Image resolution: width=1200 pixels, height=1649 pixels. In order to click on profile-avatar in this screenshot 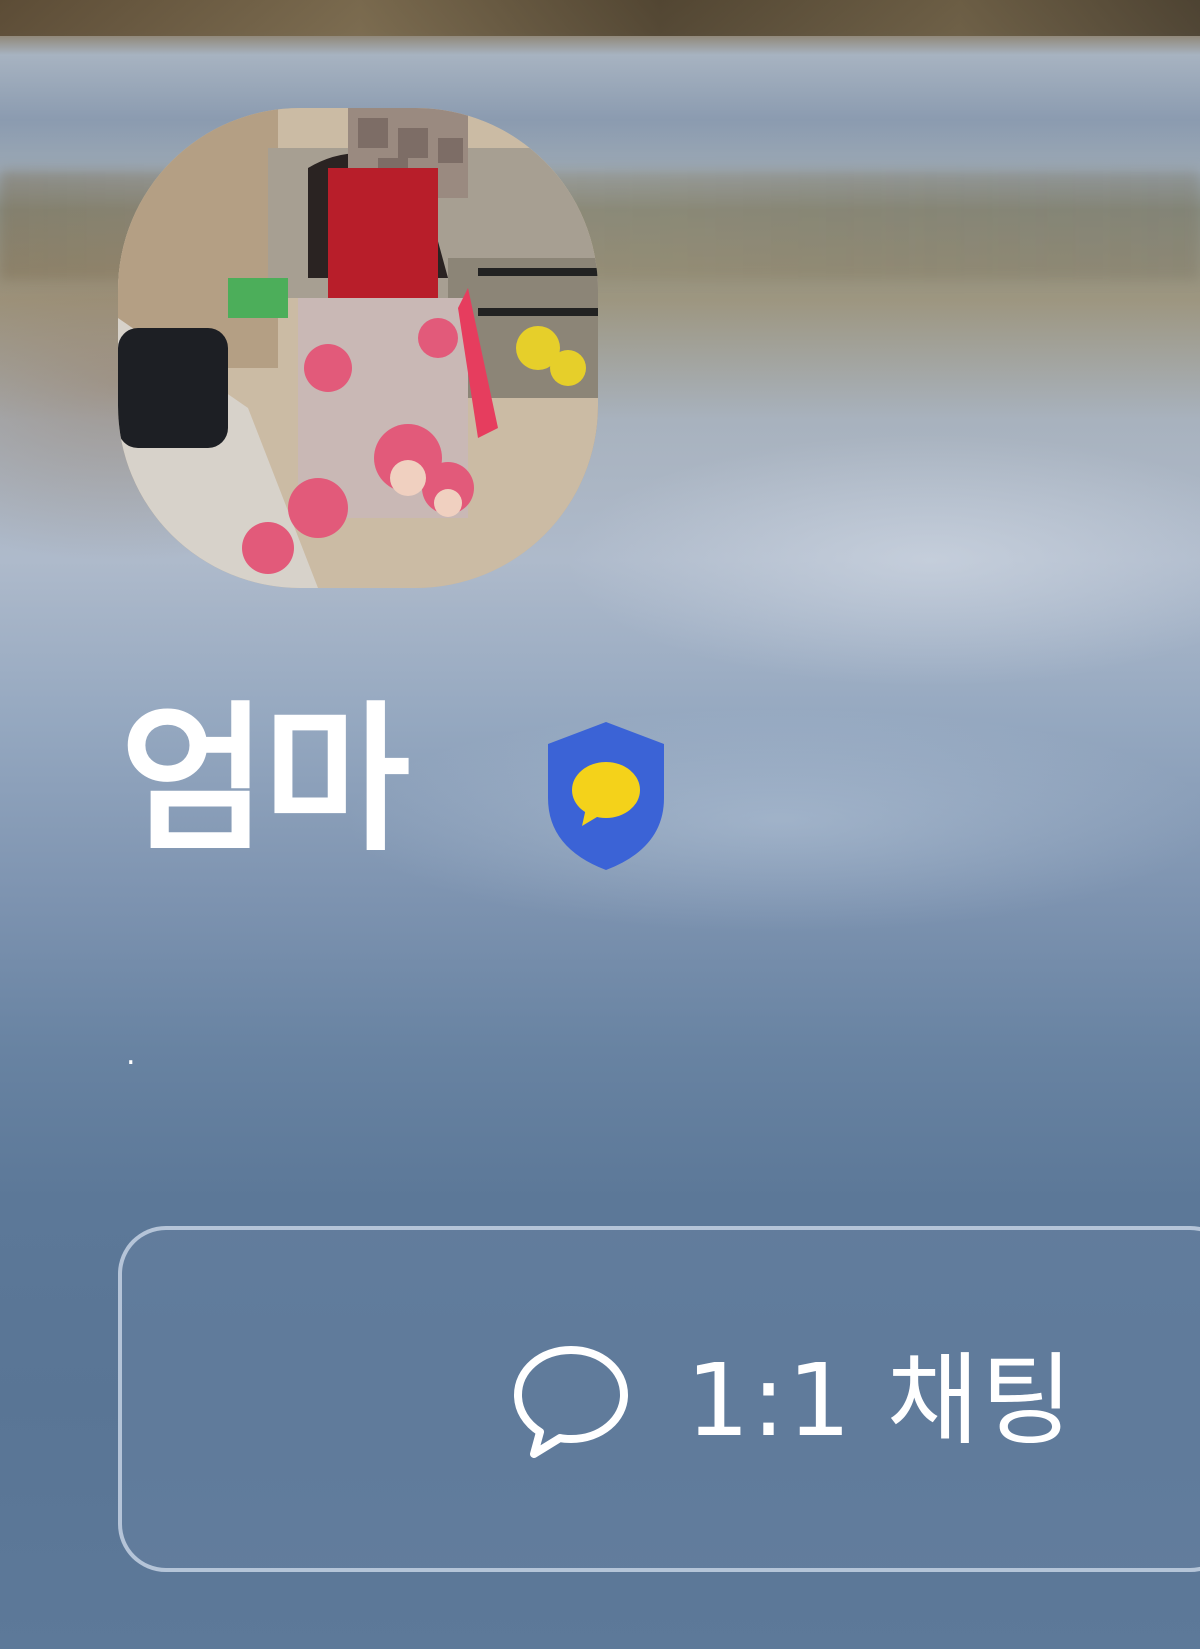, I will do `click(358, 348)`.